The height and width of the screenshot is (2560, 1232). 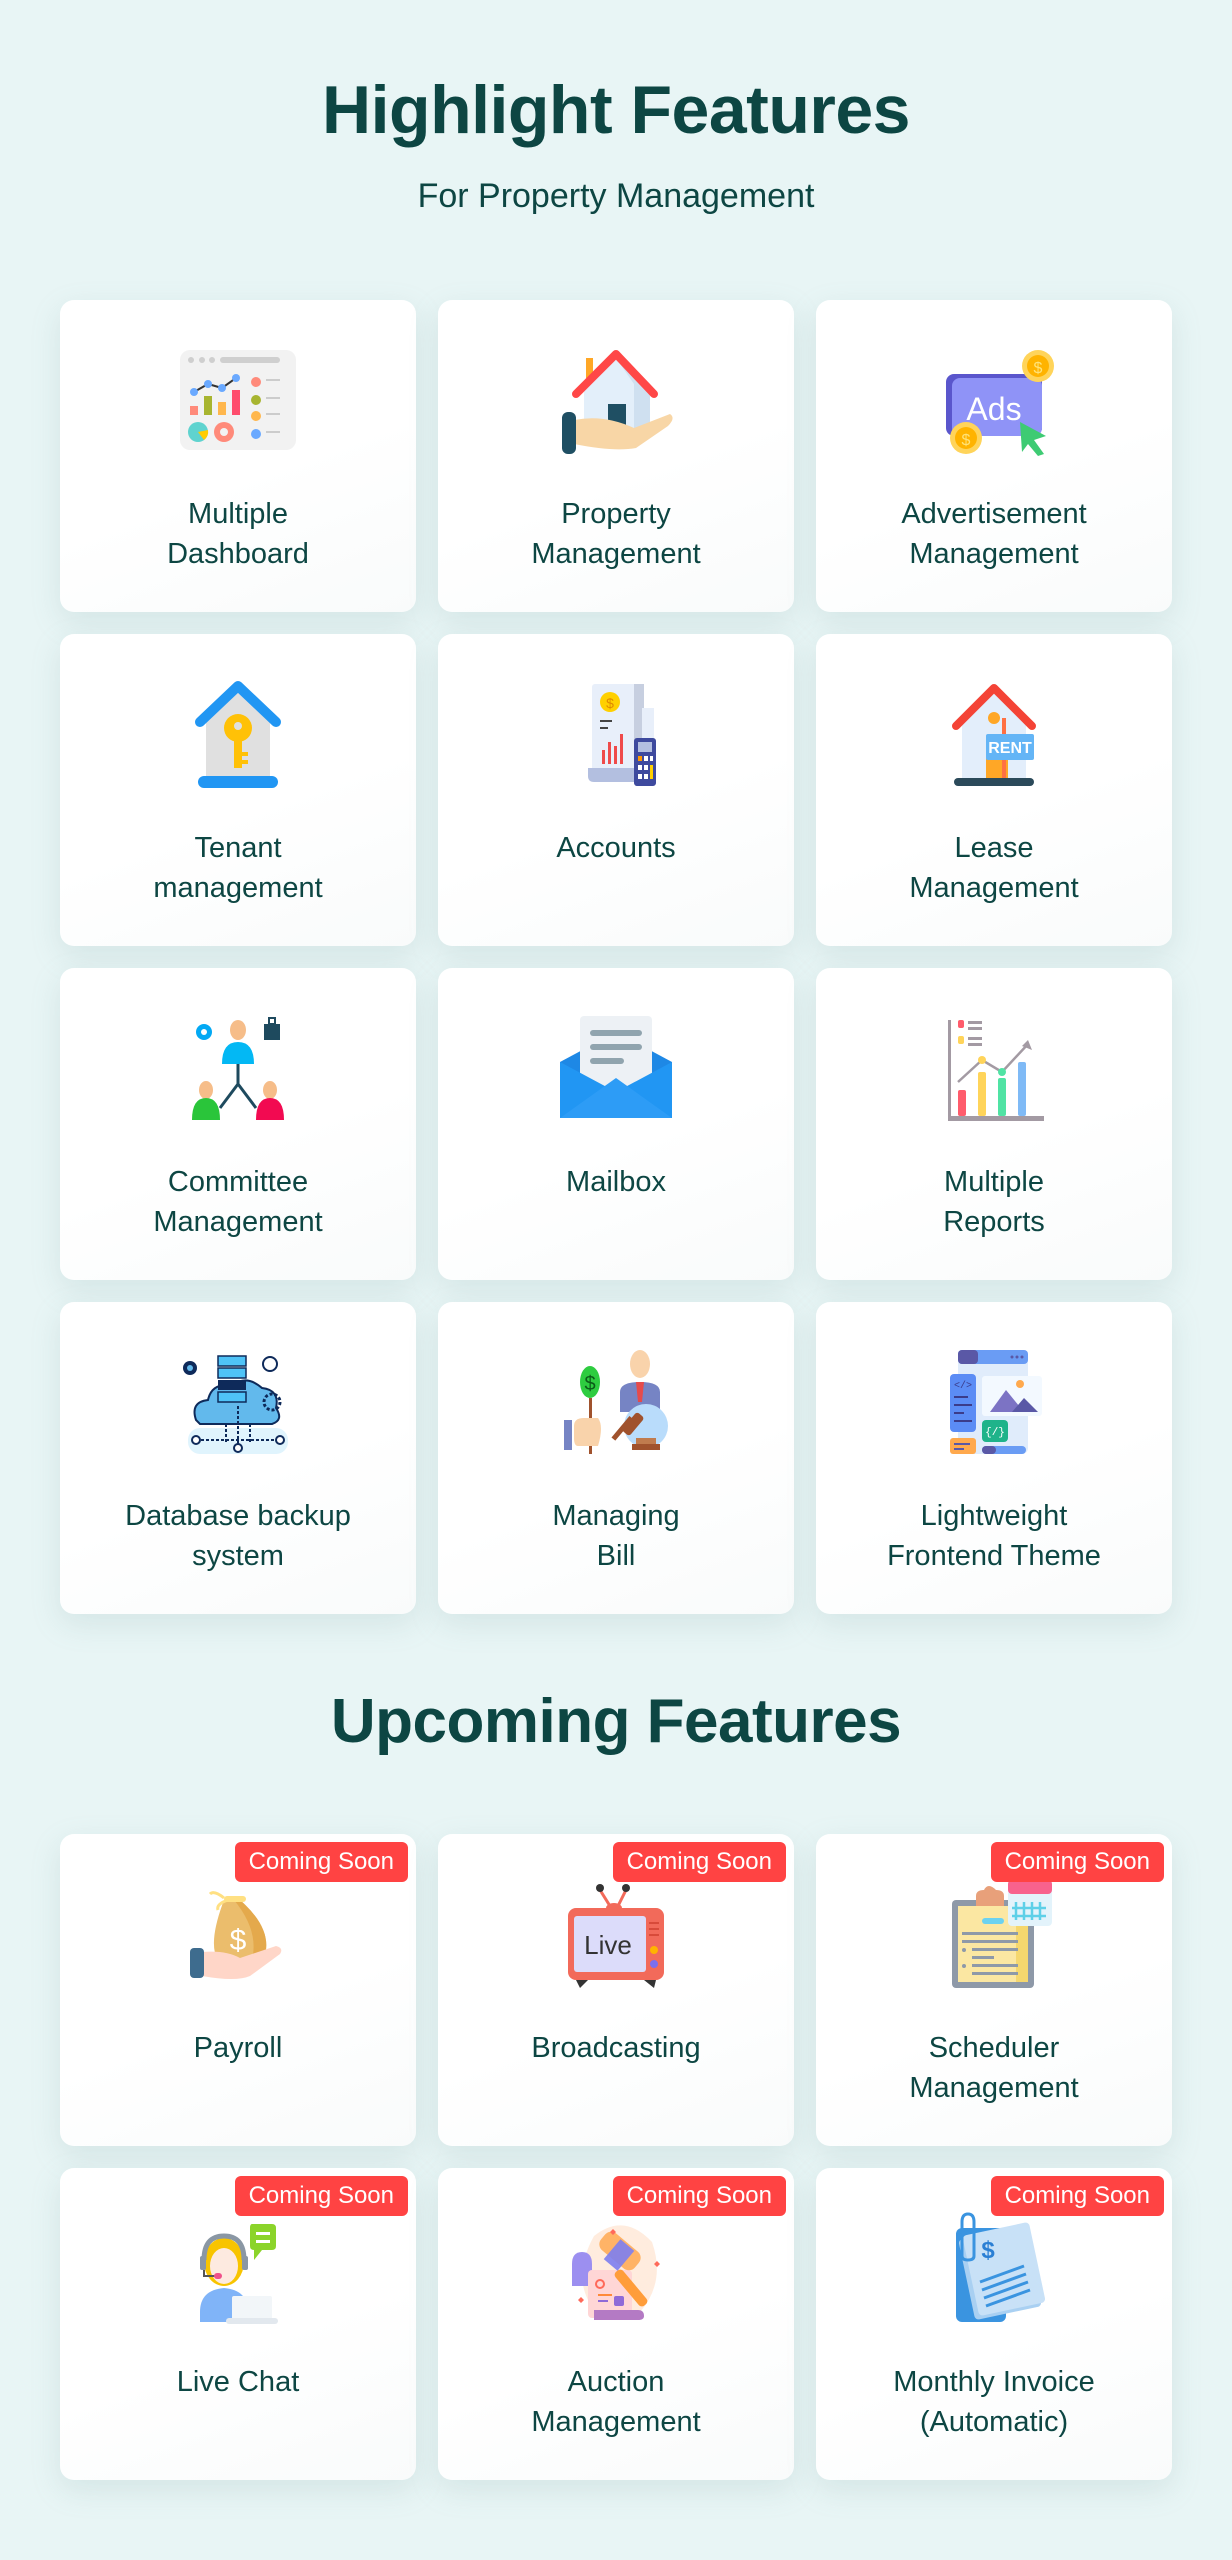 I want to click on upcoming-features-title: Upcoming Features, so click(x=616, y=1721).